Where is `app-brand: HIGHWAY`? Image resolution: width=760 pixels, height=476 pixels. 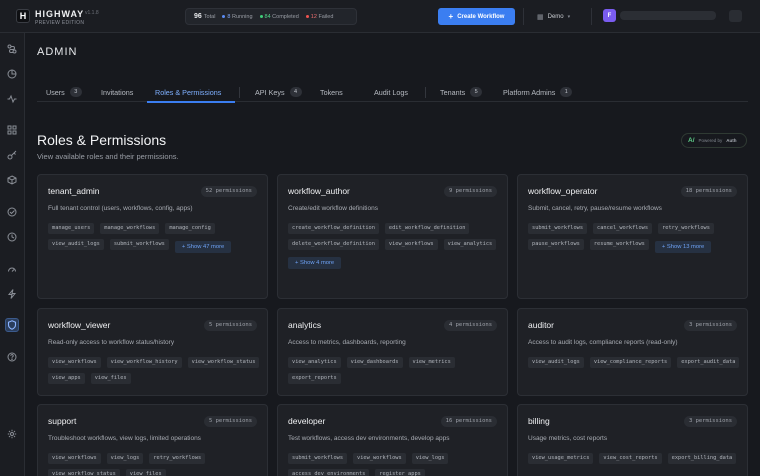 app-brand: HIGHWAY is located at coordinates (60, 14).